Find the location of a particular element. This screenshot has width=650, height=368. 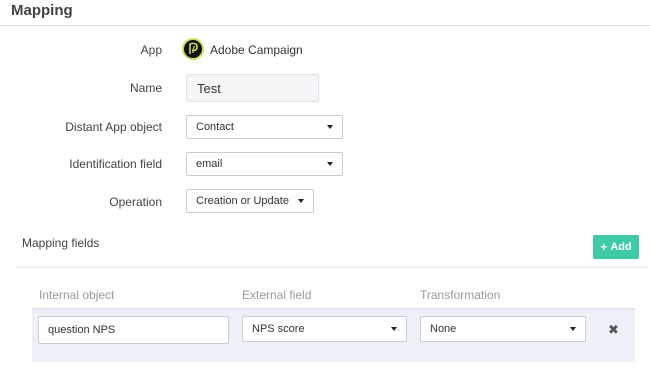

page-title: Mapping is located at coordinates (42, 10).